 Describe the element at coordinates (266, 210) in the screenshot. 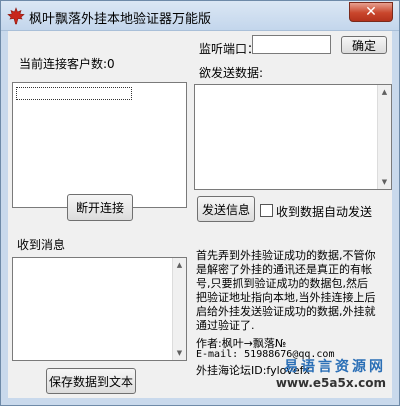

I see `auto-send-checkbox` at that location.